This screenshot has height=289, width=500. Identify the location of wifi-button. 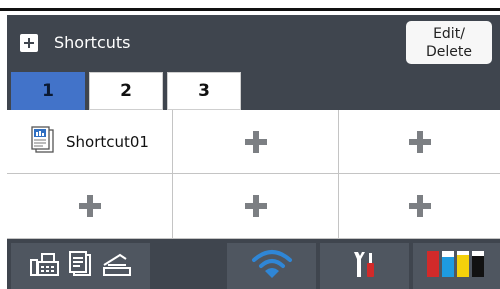
(271, 266).